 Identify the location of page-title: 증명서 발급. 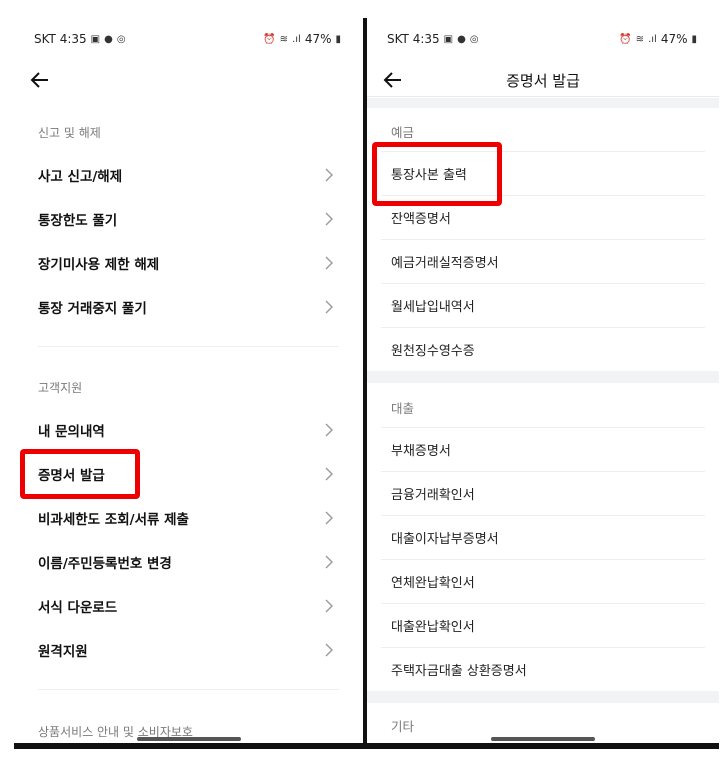
(543, 81).